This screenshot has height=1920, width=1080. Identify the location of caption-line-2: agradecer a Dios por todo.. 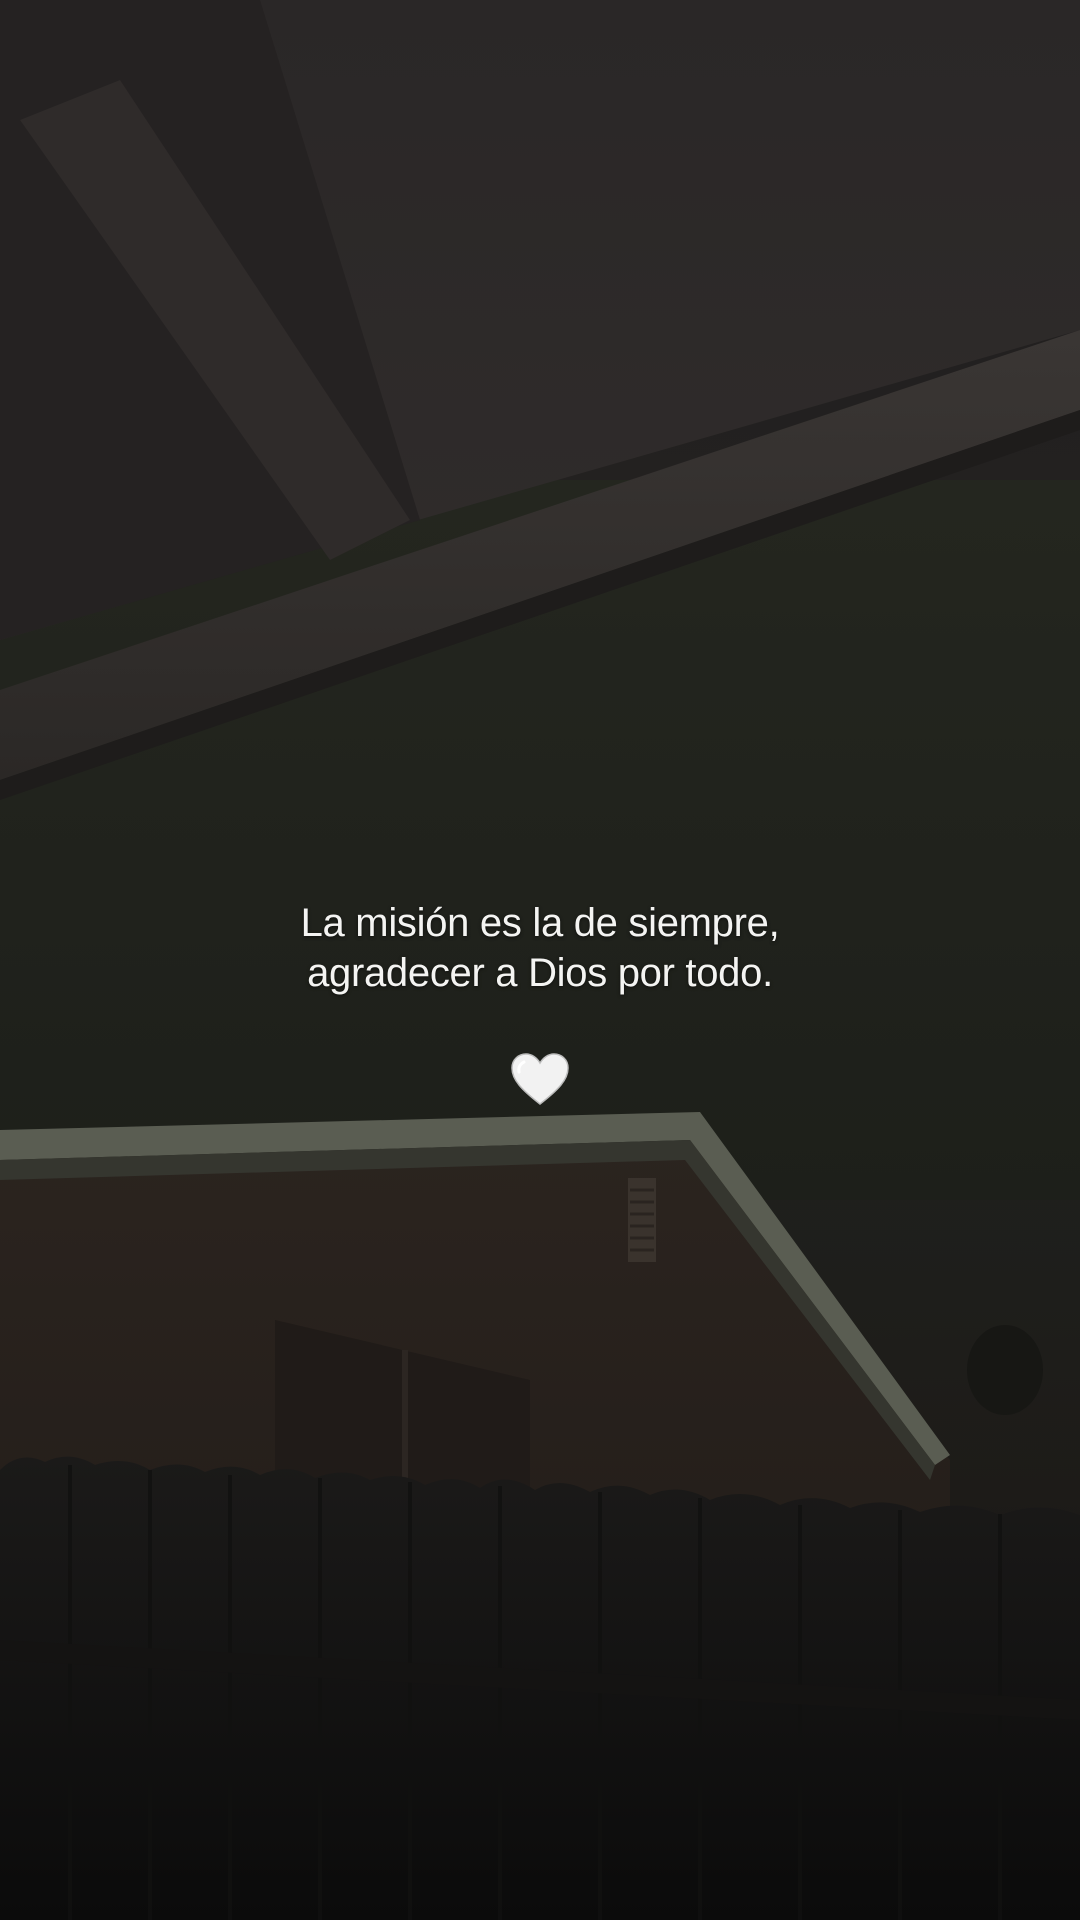
(540, 973).